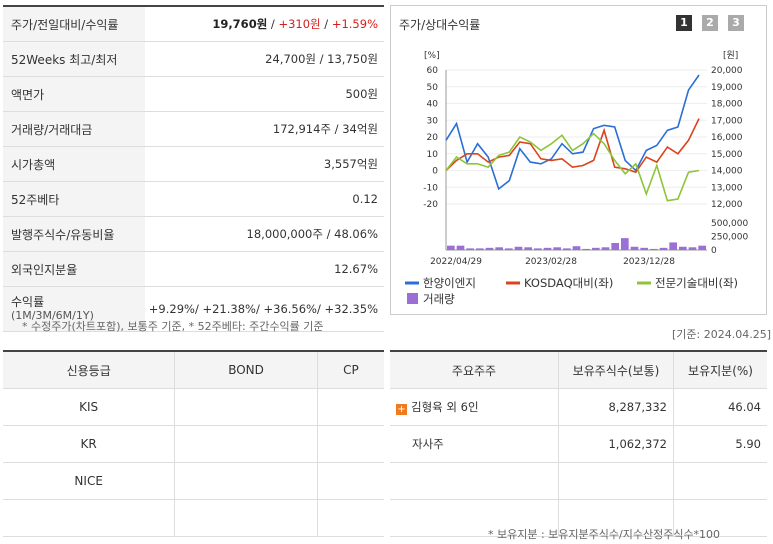 This screenshot has height=544, width=773. What do you see at coordinates (173, 326) in the screenshot?
I see `summary-footnote: * 수정주가(차트포함), 보통주 기준, * 52주베타: 주간수익률 기준` at bounding box center [173, 326].